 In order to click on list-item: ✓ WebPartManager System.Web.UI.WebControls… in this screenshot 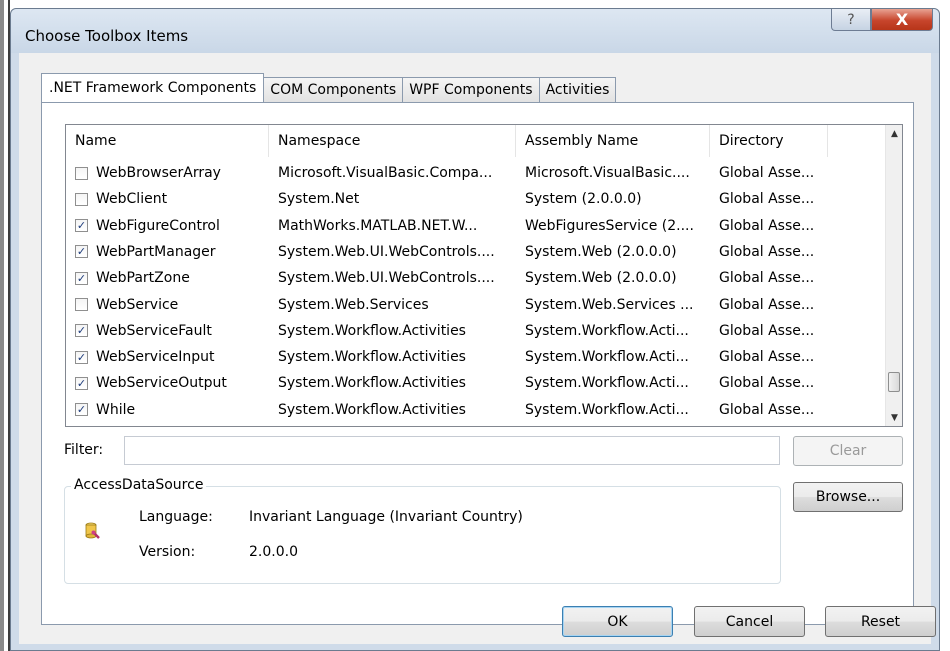, I will do `click(476, 252)`.